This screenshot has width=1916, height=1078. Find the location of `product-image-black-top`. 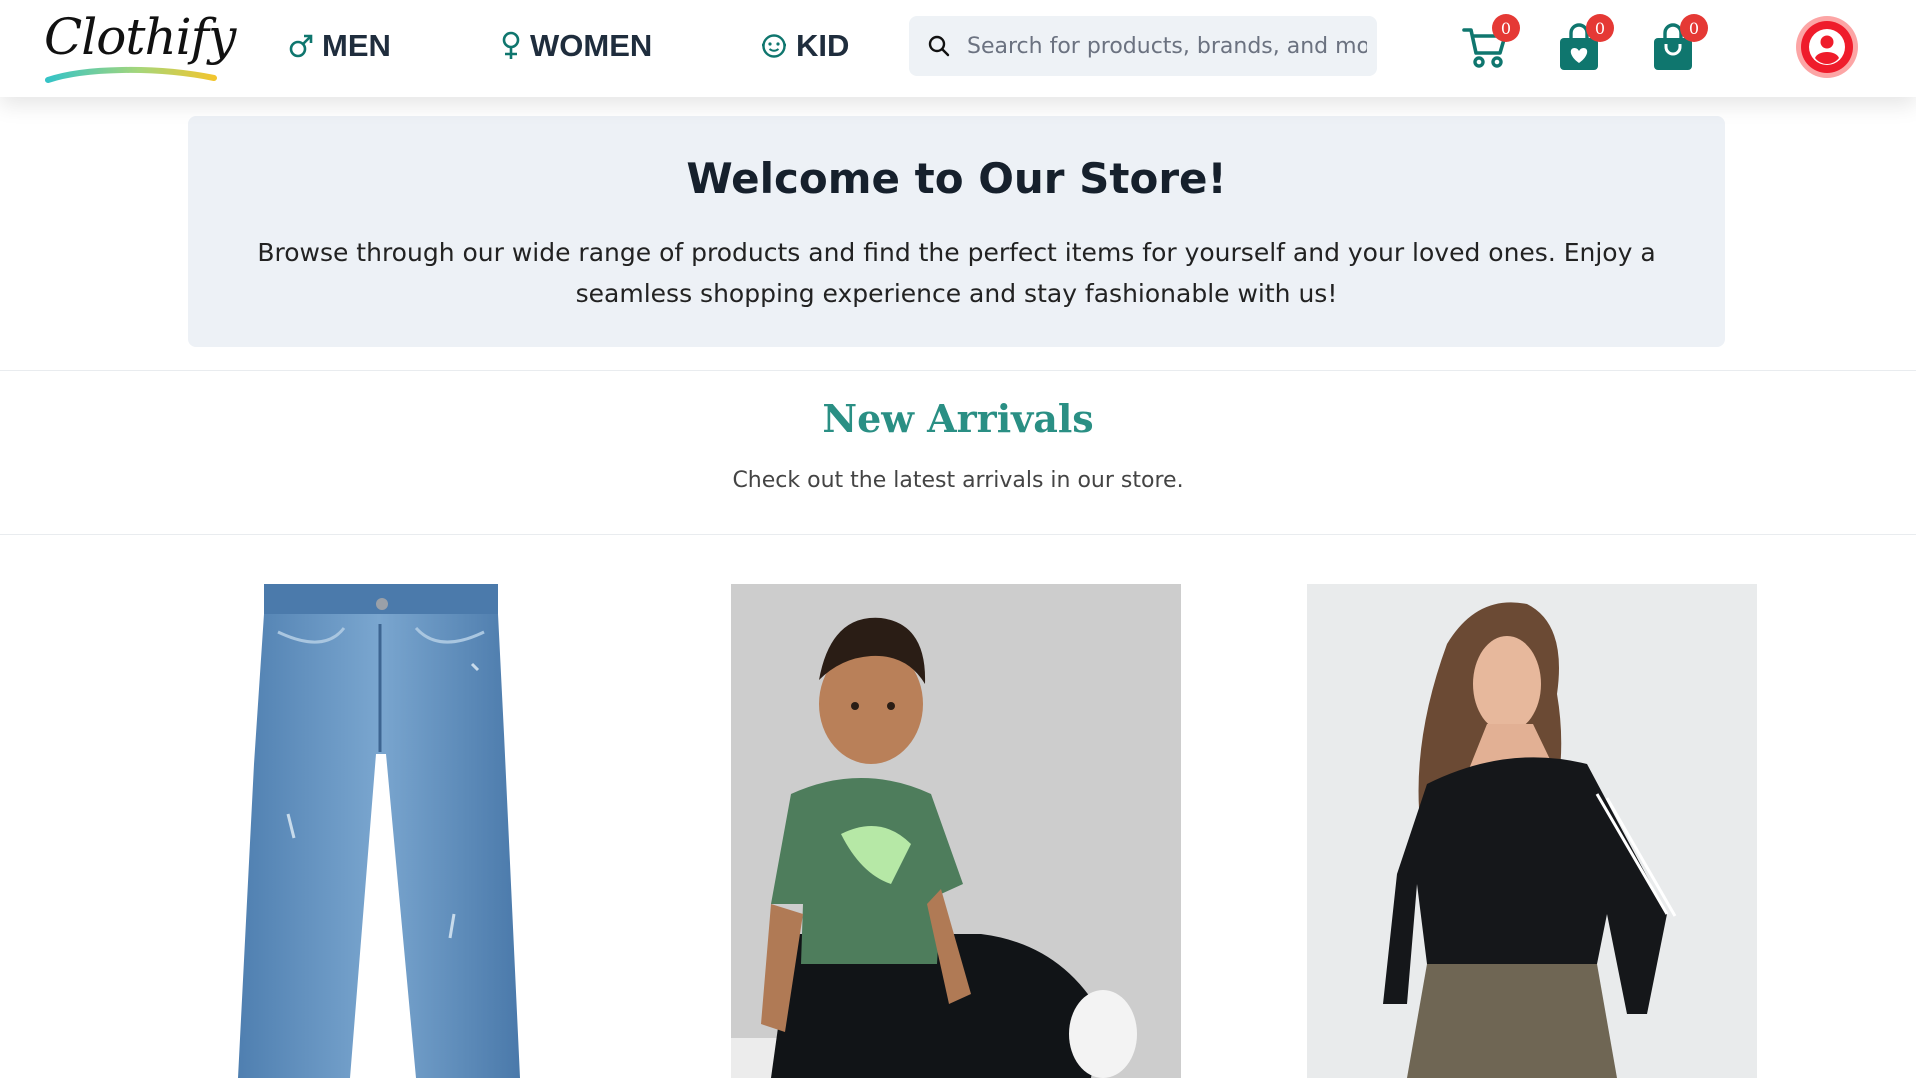

product-image-black-top is located at coordinates (1532, 831).